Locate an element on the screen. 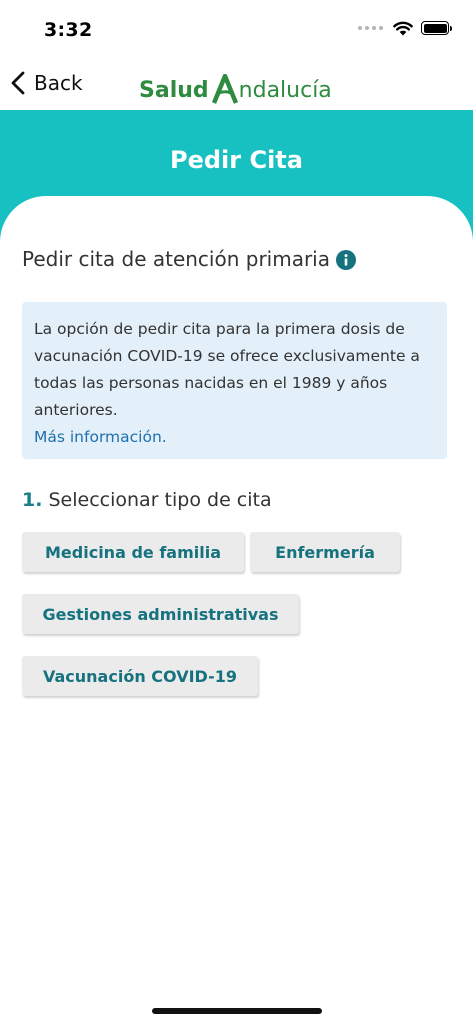  step-label: Seleccionar tipo de cita is located at coordinates (160, 500).